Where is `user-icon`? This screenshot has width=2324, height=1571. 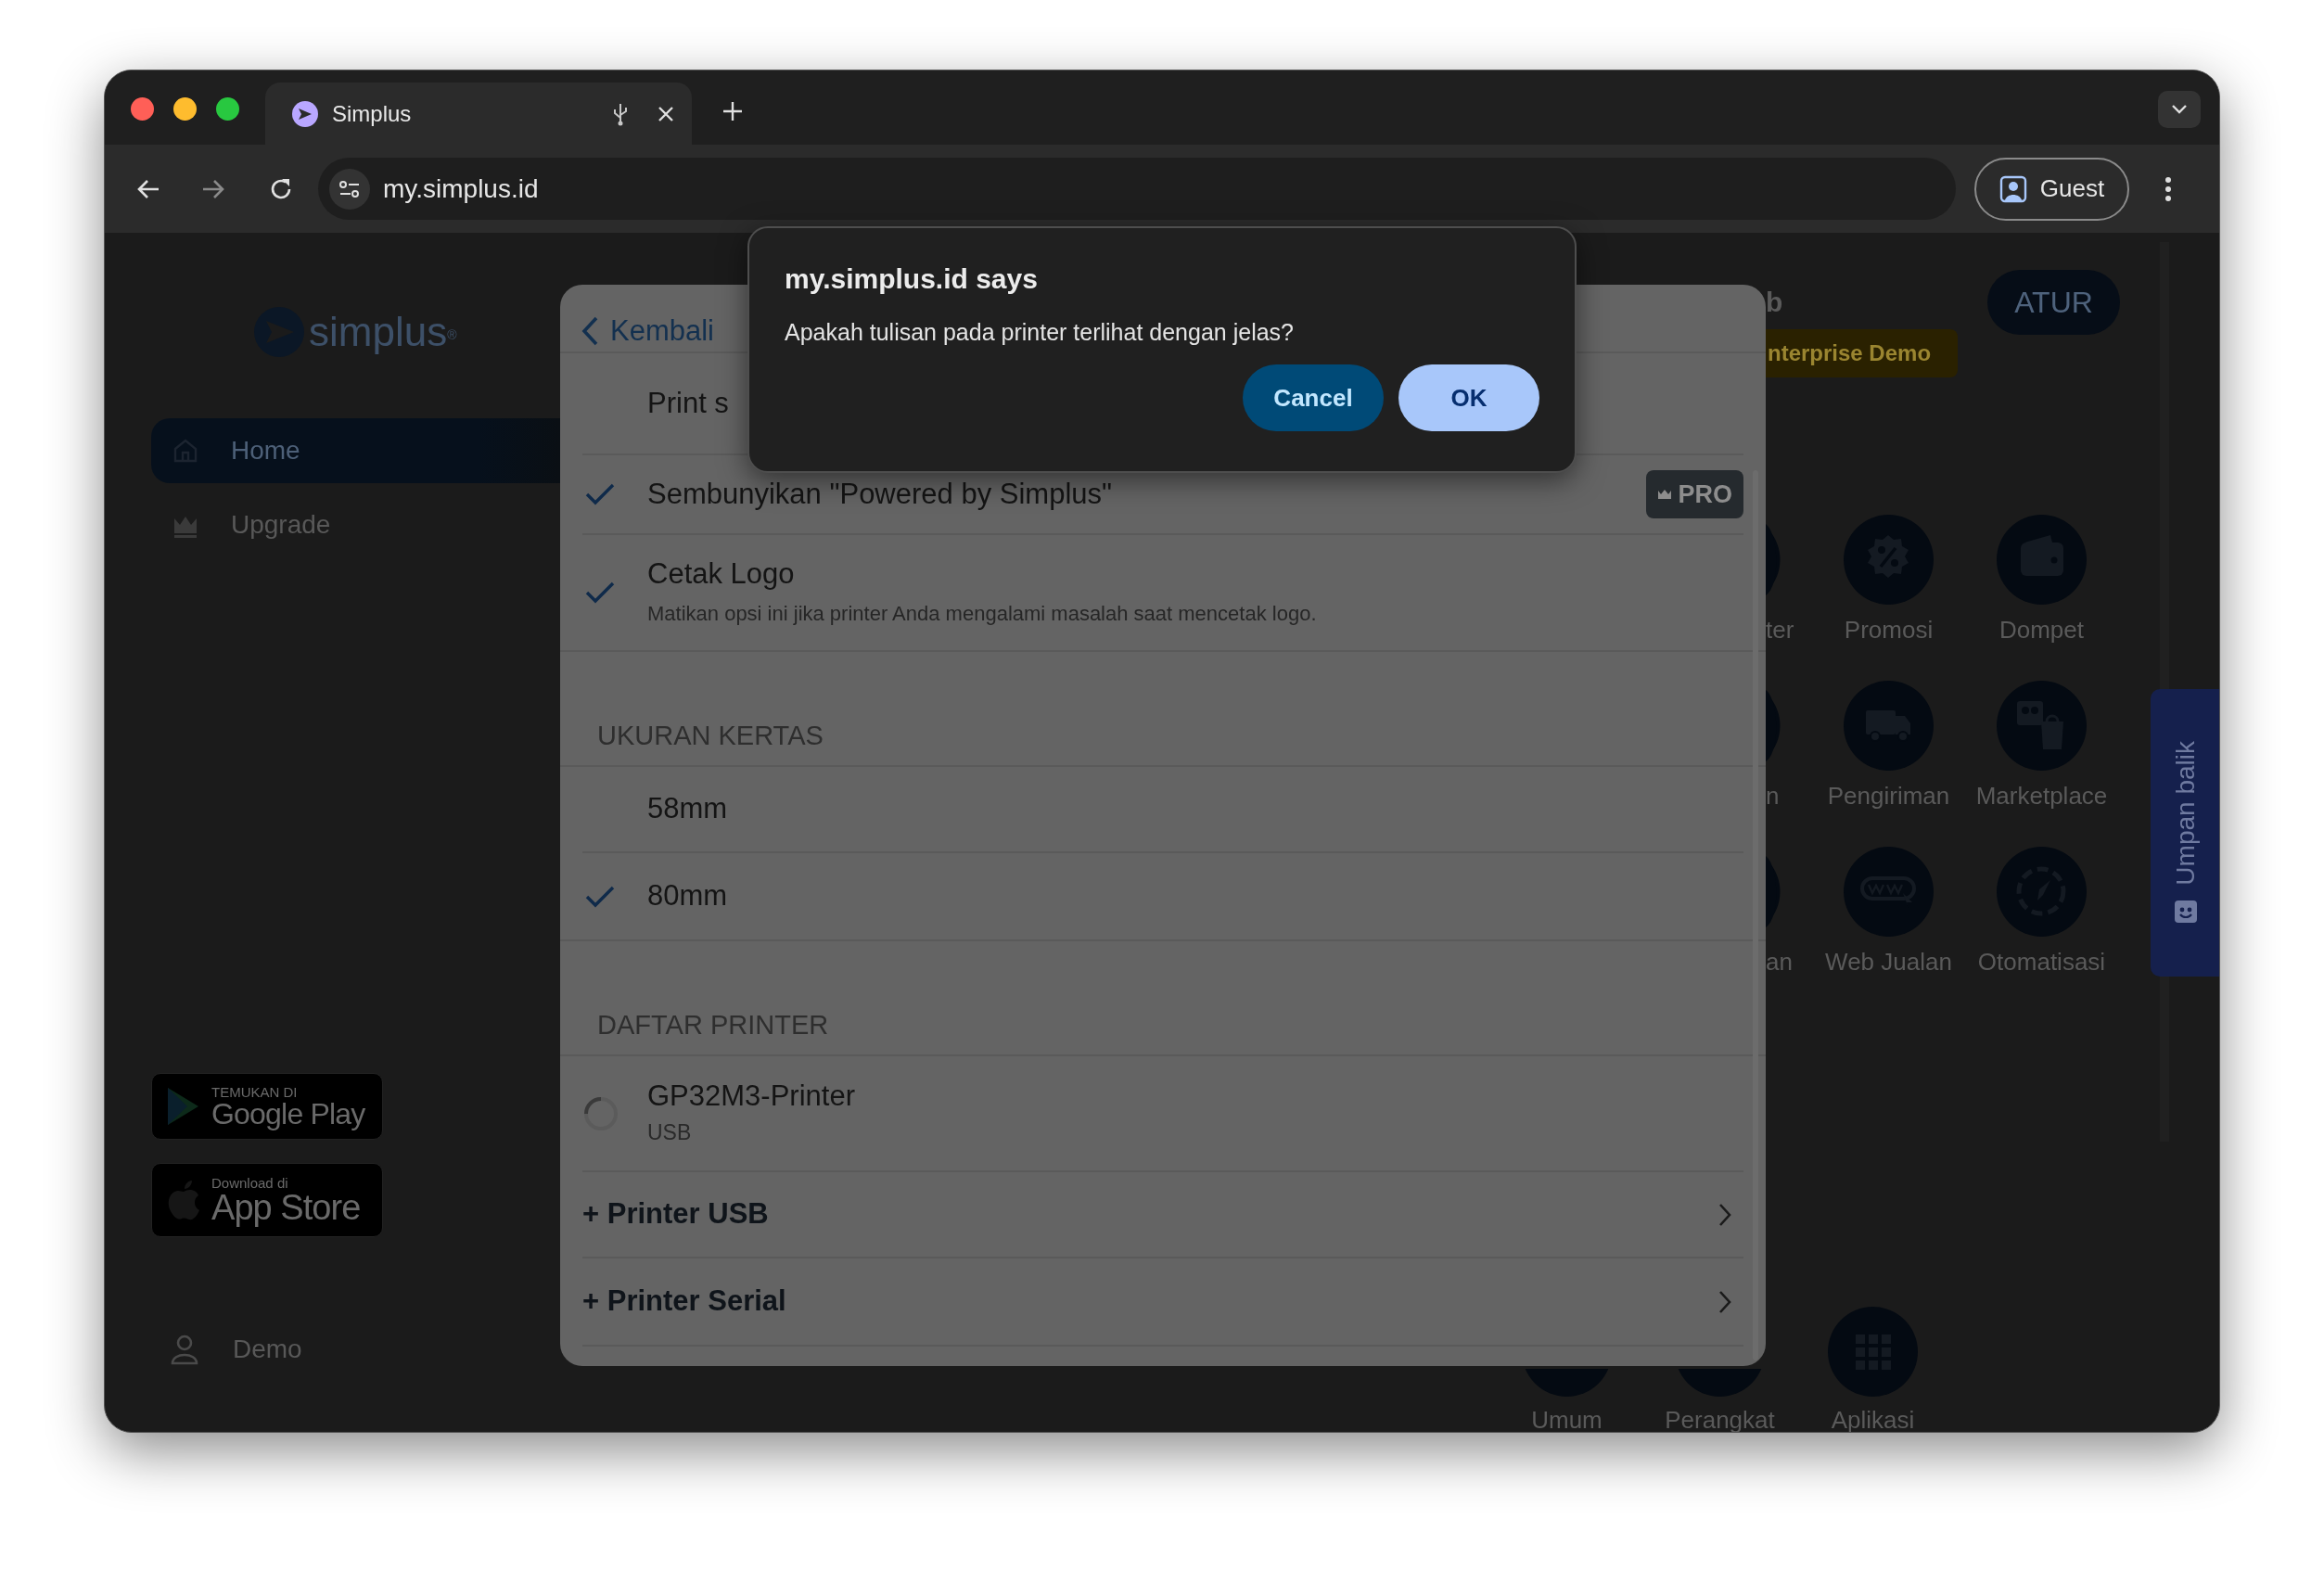
user-icon is located at coordinates (184, 1350).